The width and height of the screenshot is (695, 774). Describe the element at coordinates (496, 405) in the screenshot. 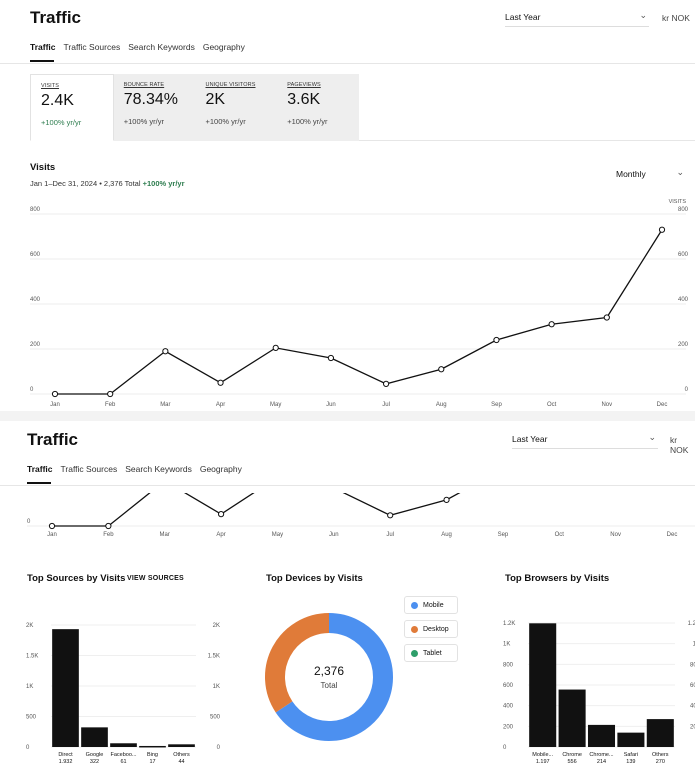

I see `x-tick-label: Sep` at that location.